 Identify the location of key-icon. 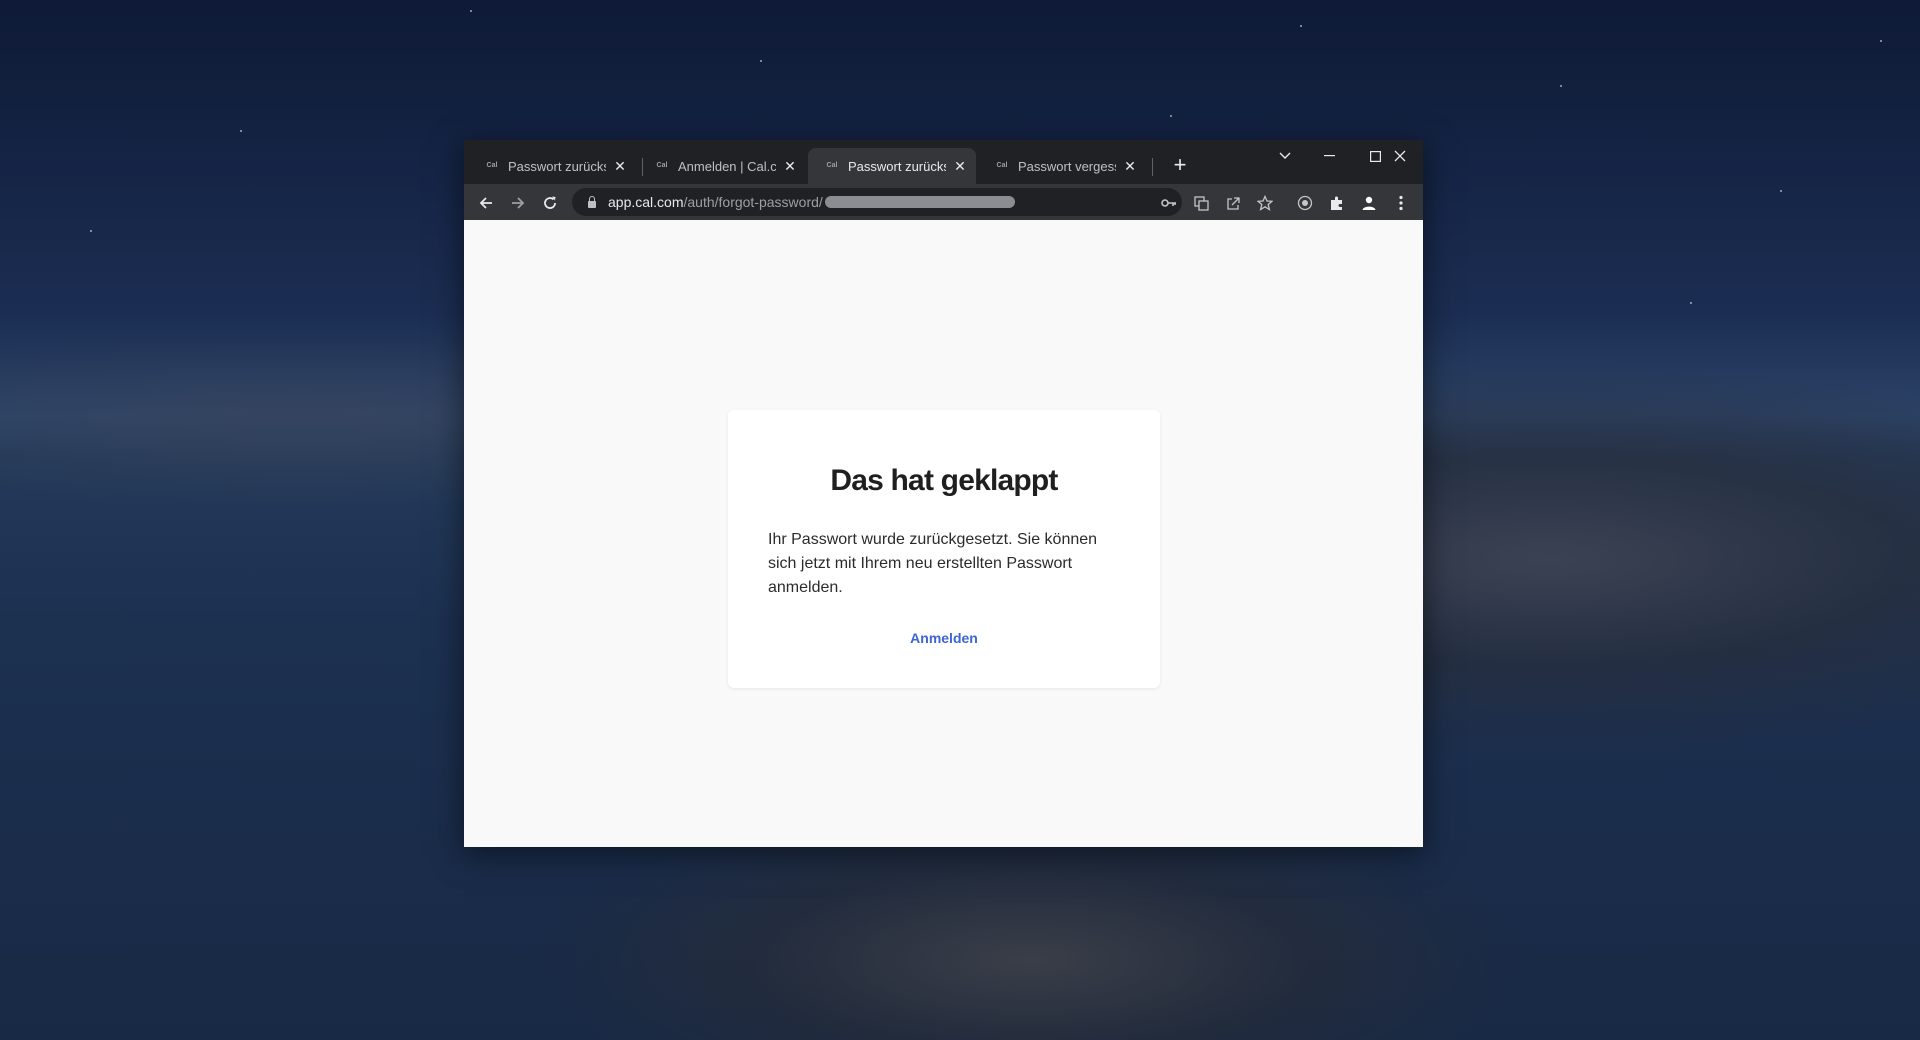
(1168, 203).